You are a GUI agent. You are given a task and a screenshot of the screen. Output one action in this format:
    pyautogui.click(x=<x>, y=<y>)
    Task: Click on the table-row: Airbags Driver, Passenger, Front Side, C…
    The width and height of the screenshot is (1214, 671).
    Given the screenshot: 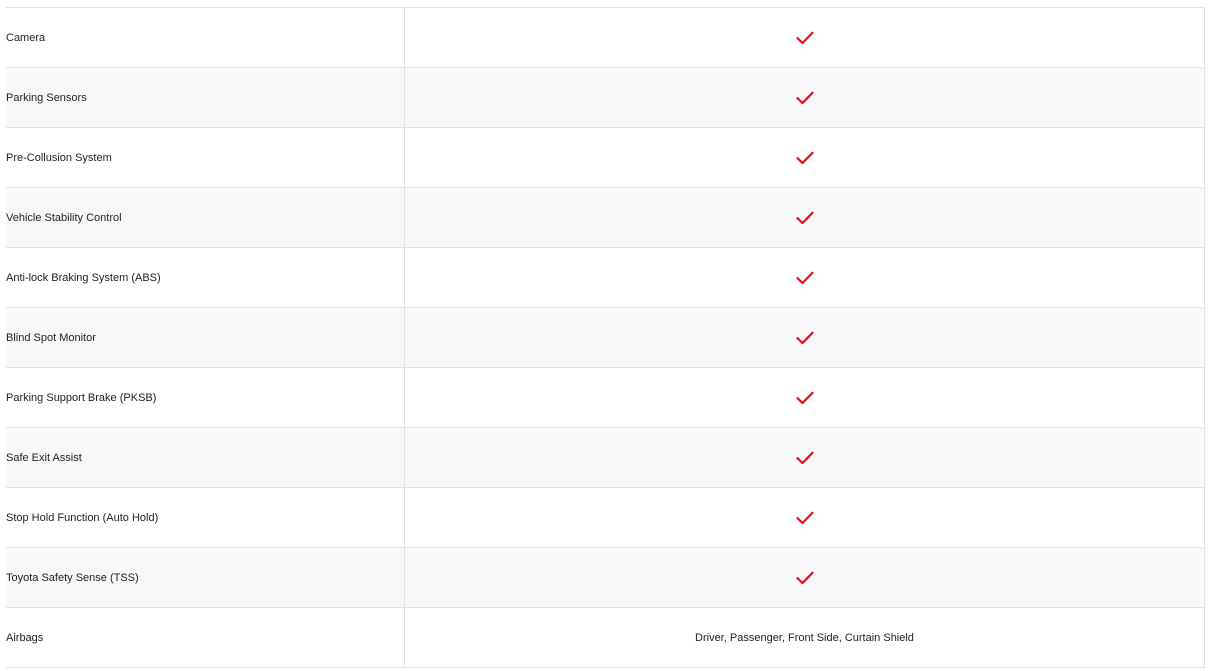 What is the action you would take?
    pyautogui.click(x=605, y=638)
    